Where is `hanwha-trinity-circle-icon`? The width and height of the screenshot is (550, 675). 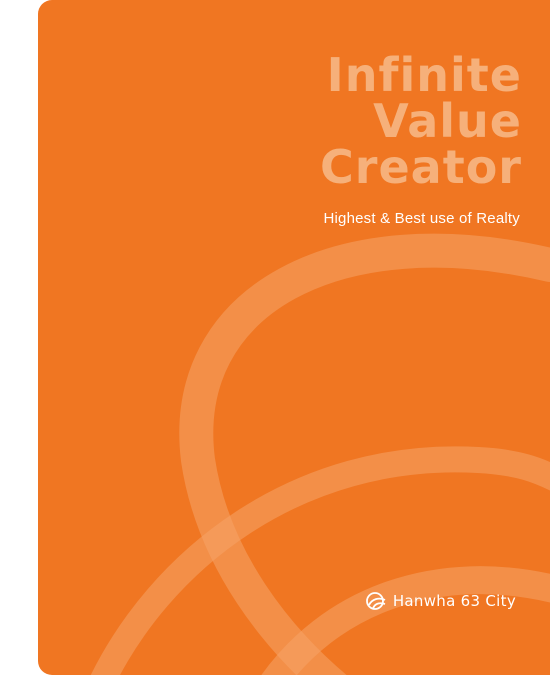 hanwha-trinity-circle-icon is located at coordinates (375, 601).